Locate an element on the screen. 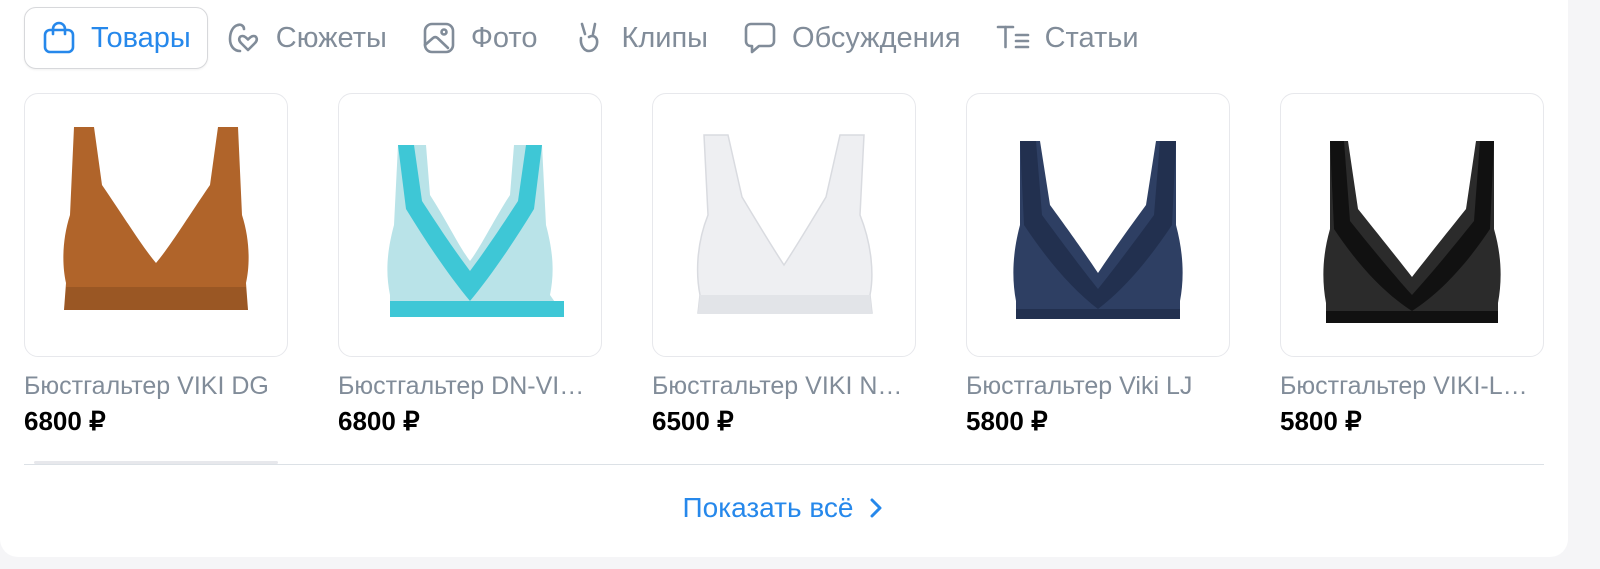 The image size is (1600, 569). tab-photos: Фото is located at coordinates (479, 38).